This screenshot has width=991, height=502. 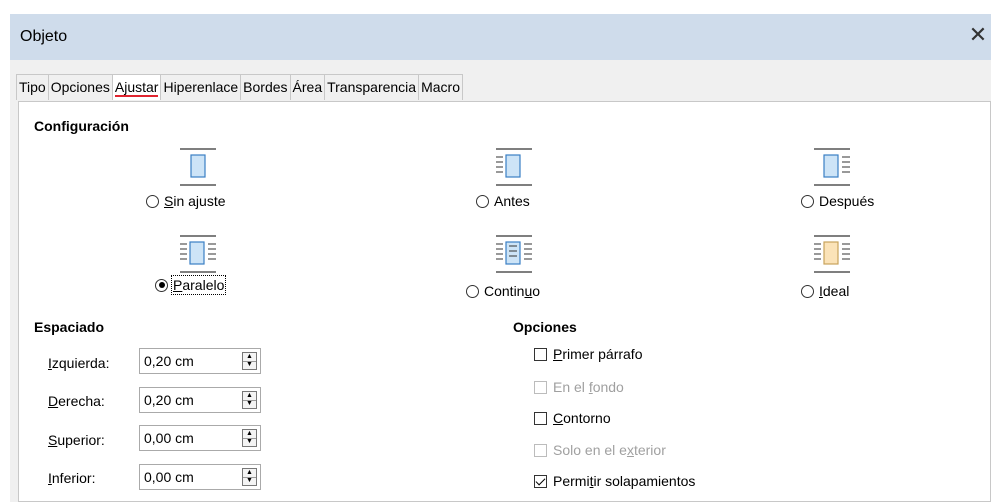 I want to click on radio-continuo: Continuo, so click(x=503, y=291).